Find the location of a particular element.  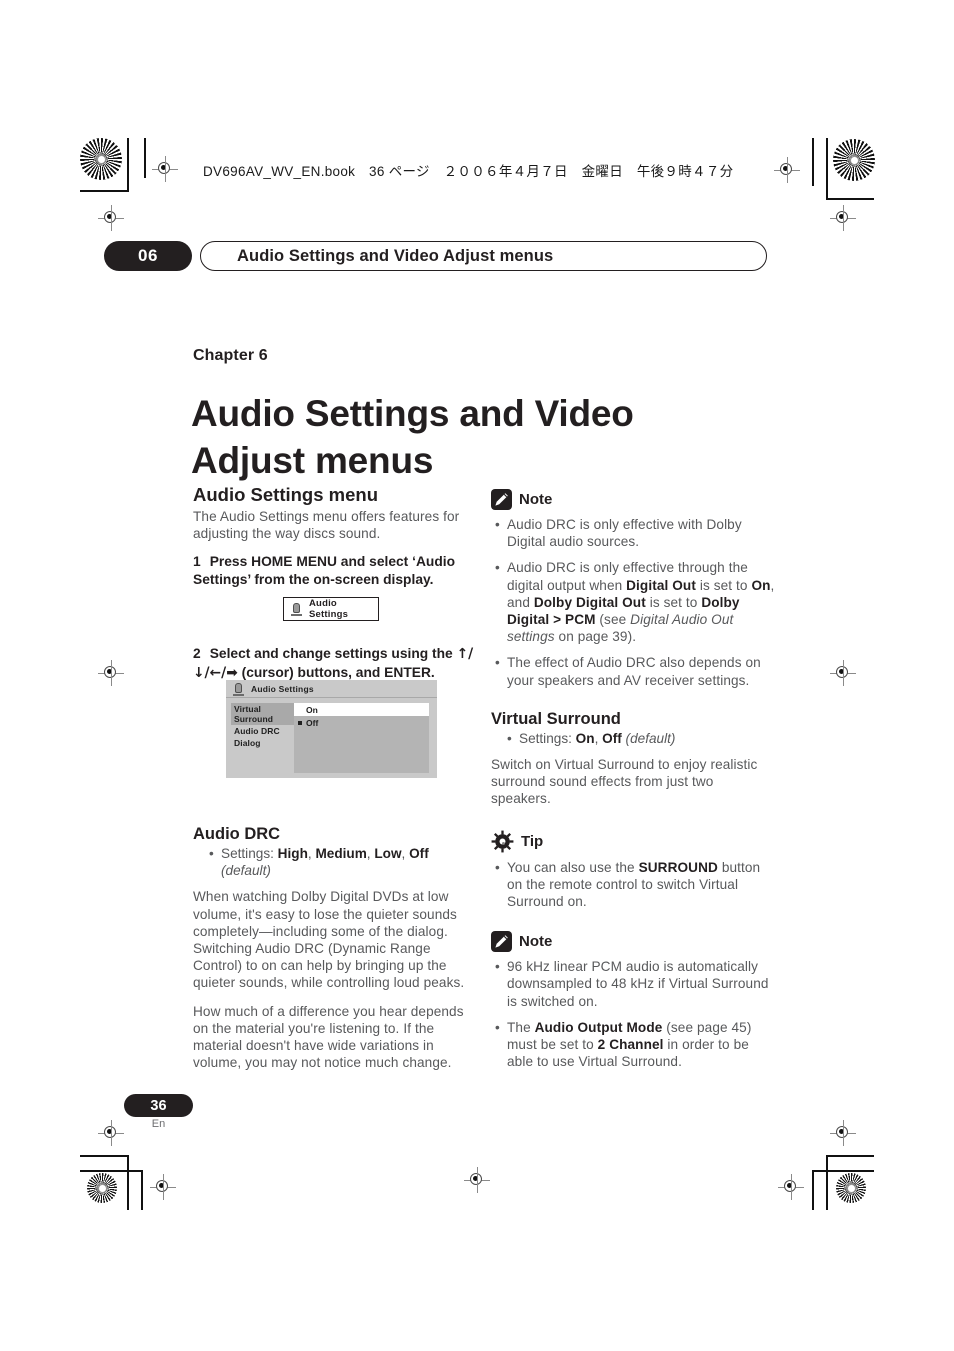

page-language-code: En is located at coordinates (158, 1124).